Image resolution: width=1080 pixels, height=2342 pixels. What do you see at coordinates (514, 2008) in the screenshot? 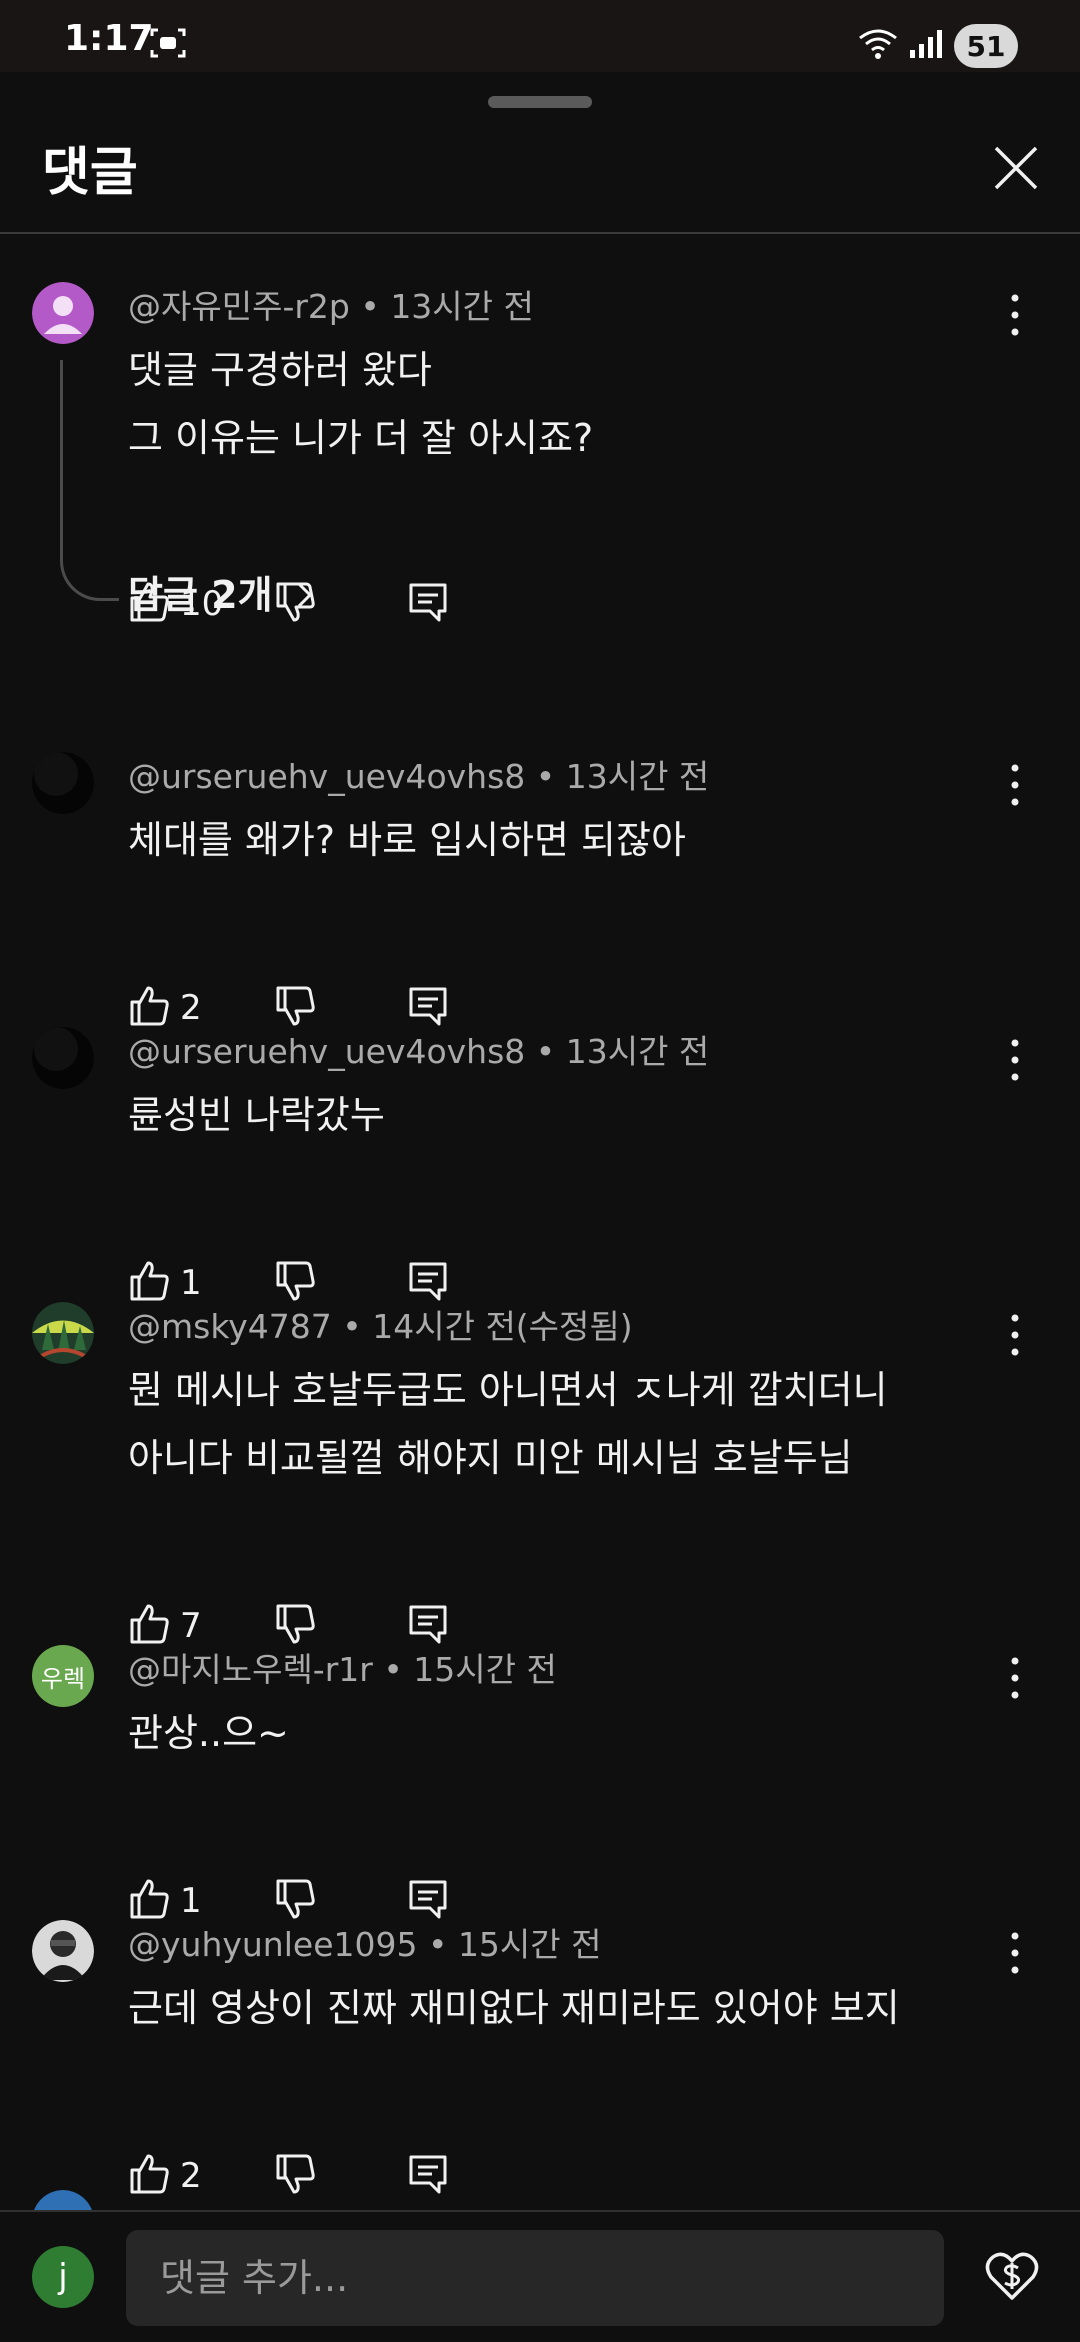
I see `comment-line: 근데 영상이 진짜 재미없다 재미라도 있어야 보지` at bounding box center [514, 2008].